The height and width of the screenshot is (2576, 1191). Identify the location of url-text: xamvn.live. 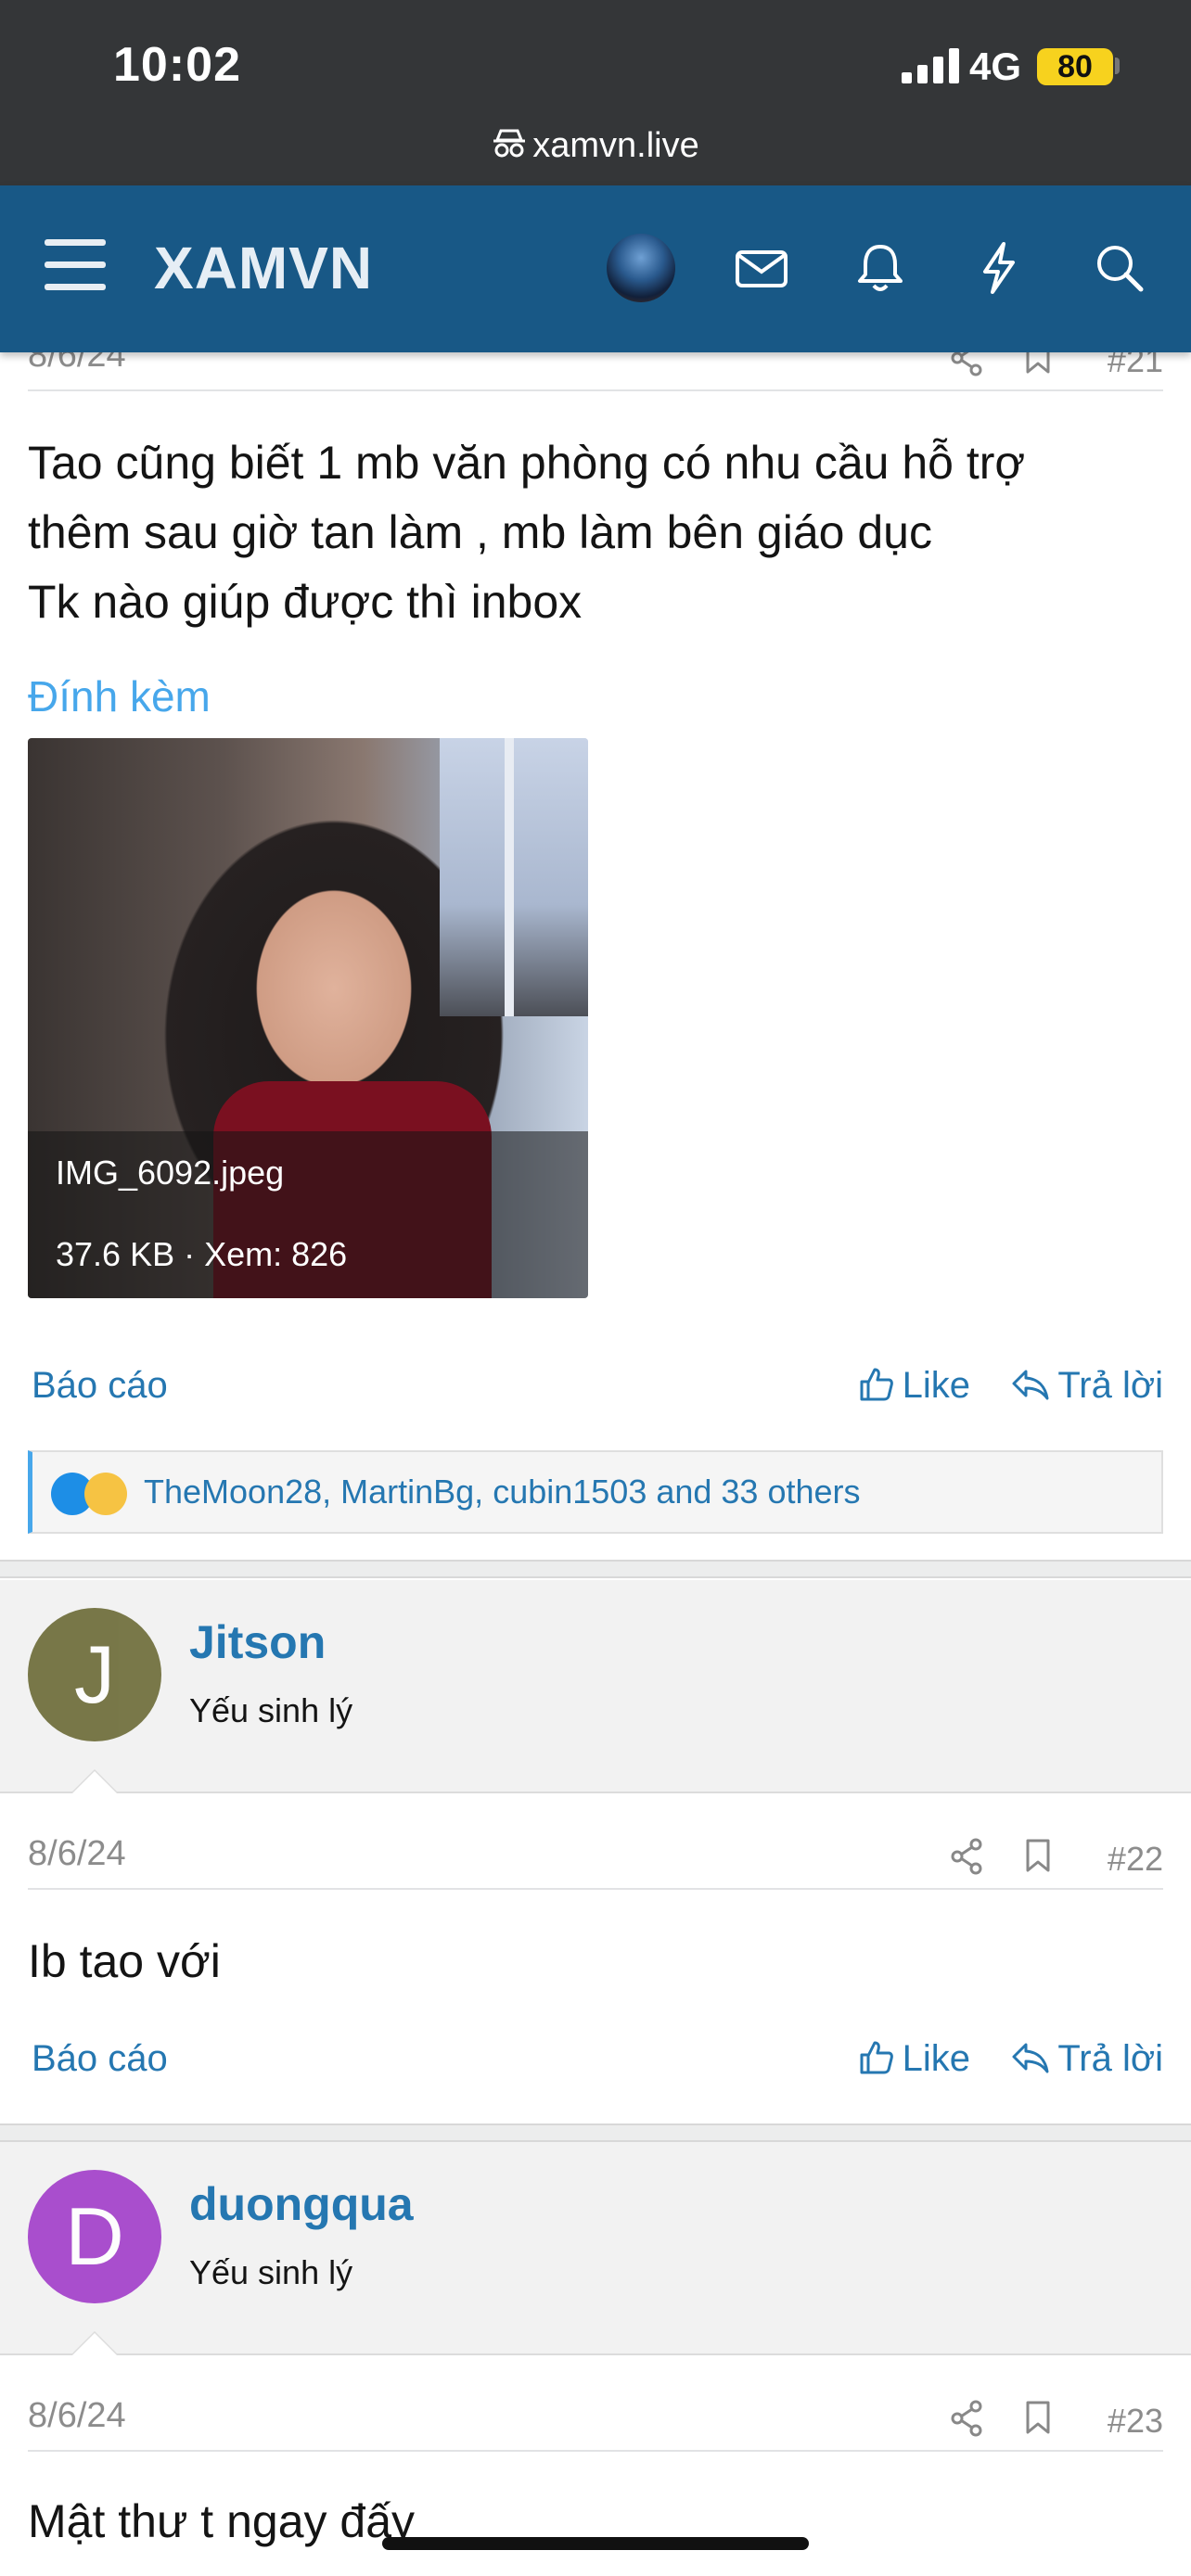
(615, 145).